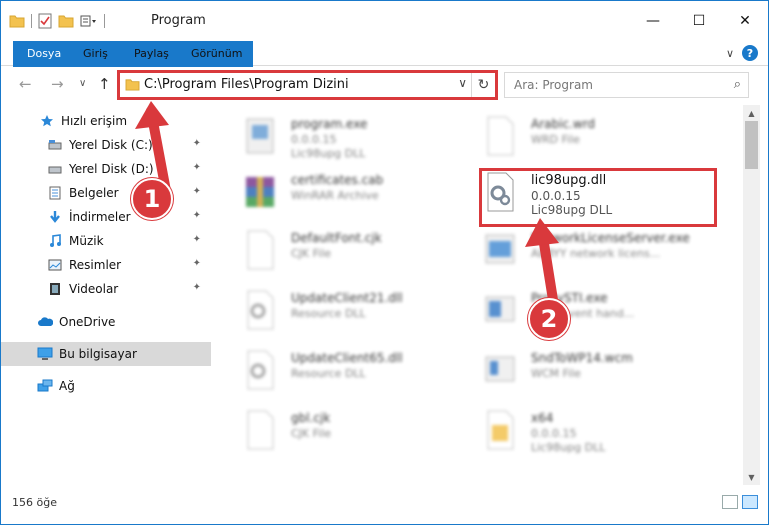 This screenshot has width=769, height=525. Describe the element at coordinates (341, 137) in the screenshot. I see `file-item: program.exe 0.0.0.15 Lic98upg DLL` at that location.